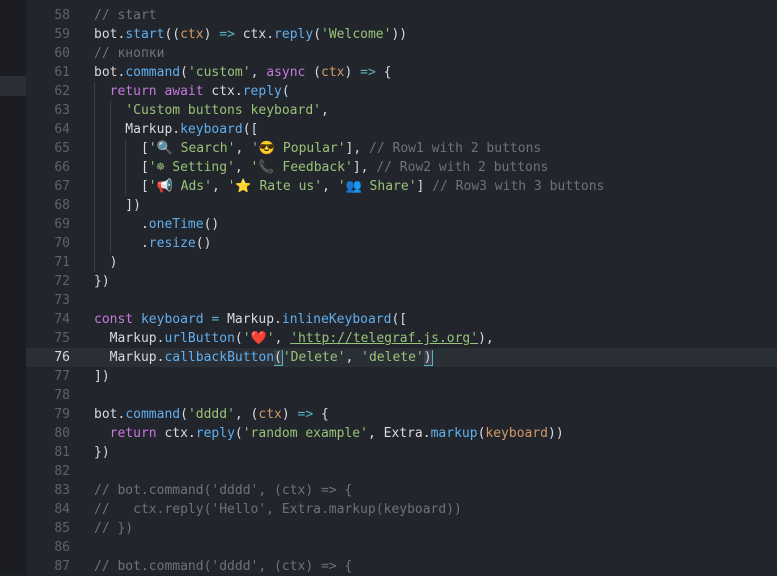 This screenshot has height=576, width=777. Describe the element at coordinates (401, 243) in the screenshot. I see `code-line: 70 .resize()` at that location.